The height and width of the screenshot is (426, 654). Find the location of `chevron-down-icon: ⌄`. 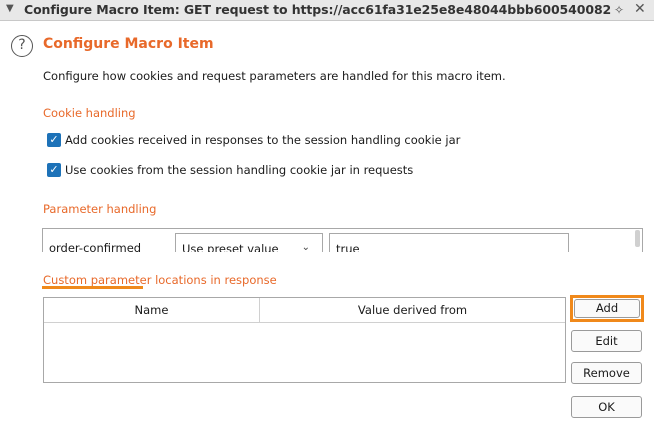

chevron-down-icon: ⌄ is located at coordinates (305, 247).